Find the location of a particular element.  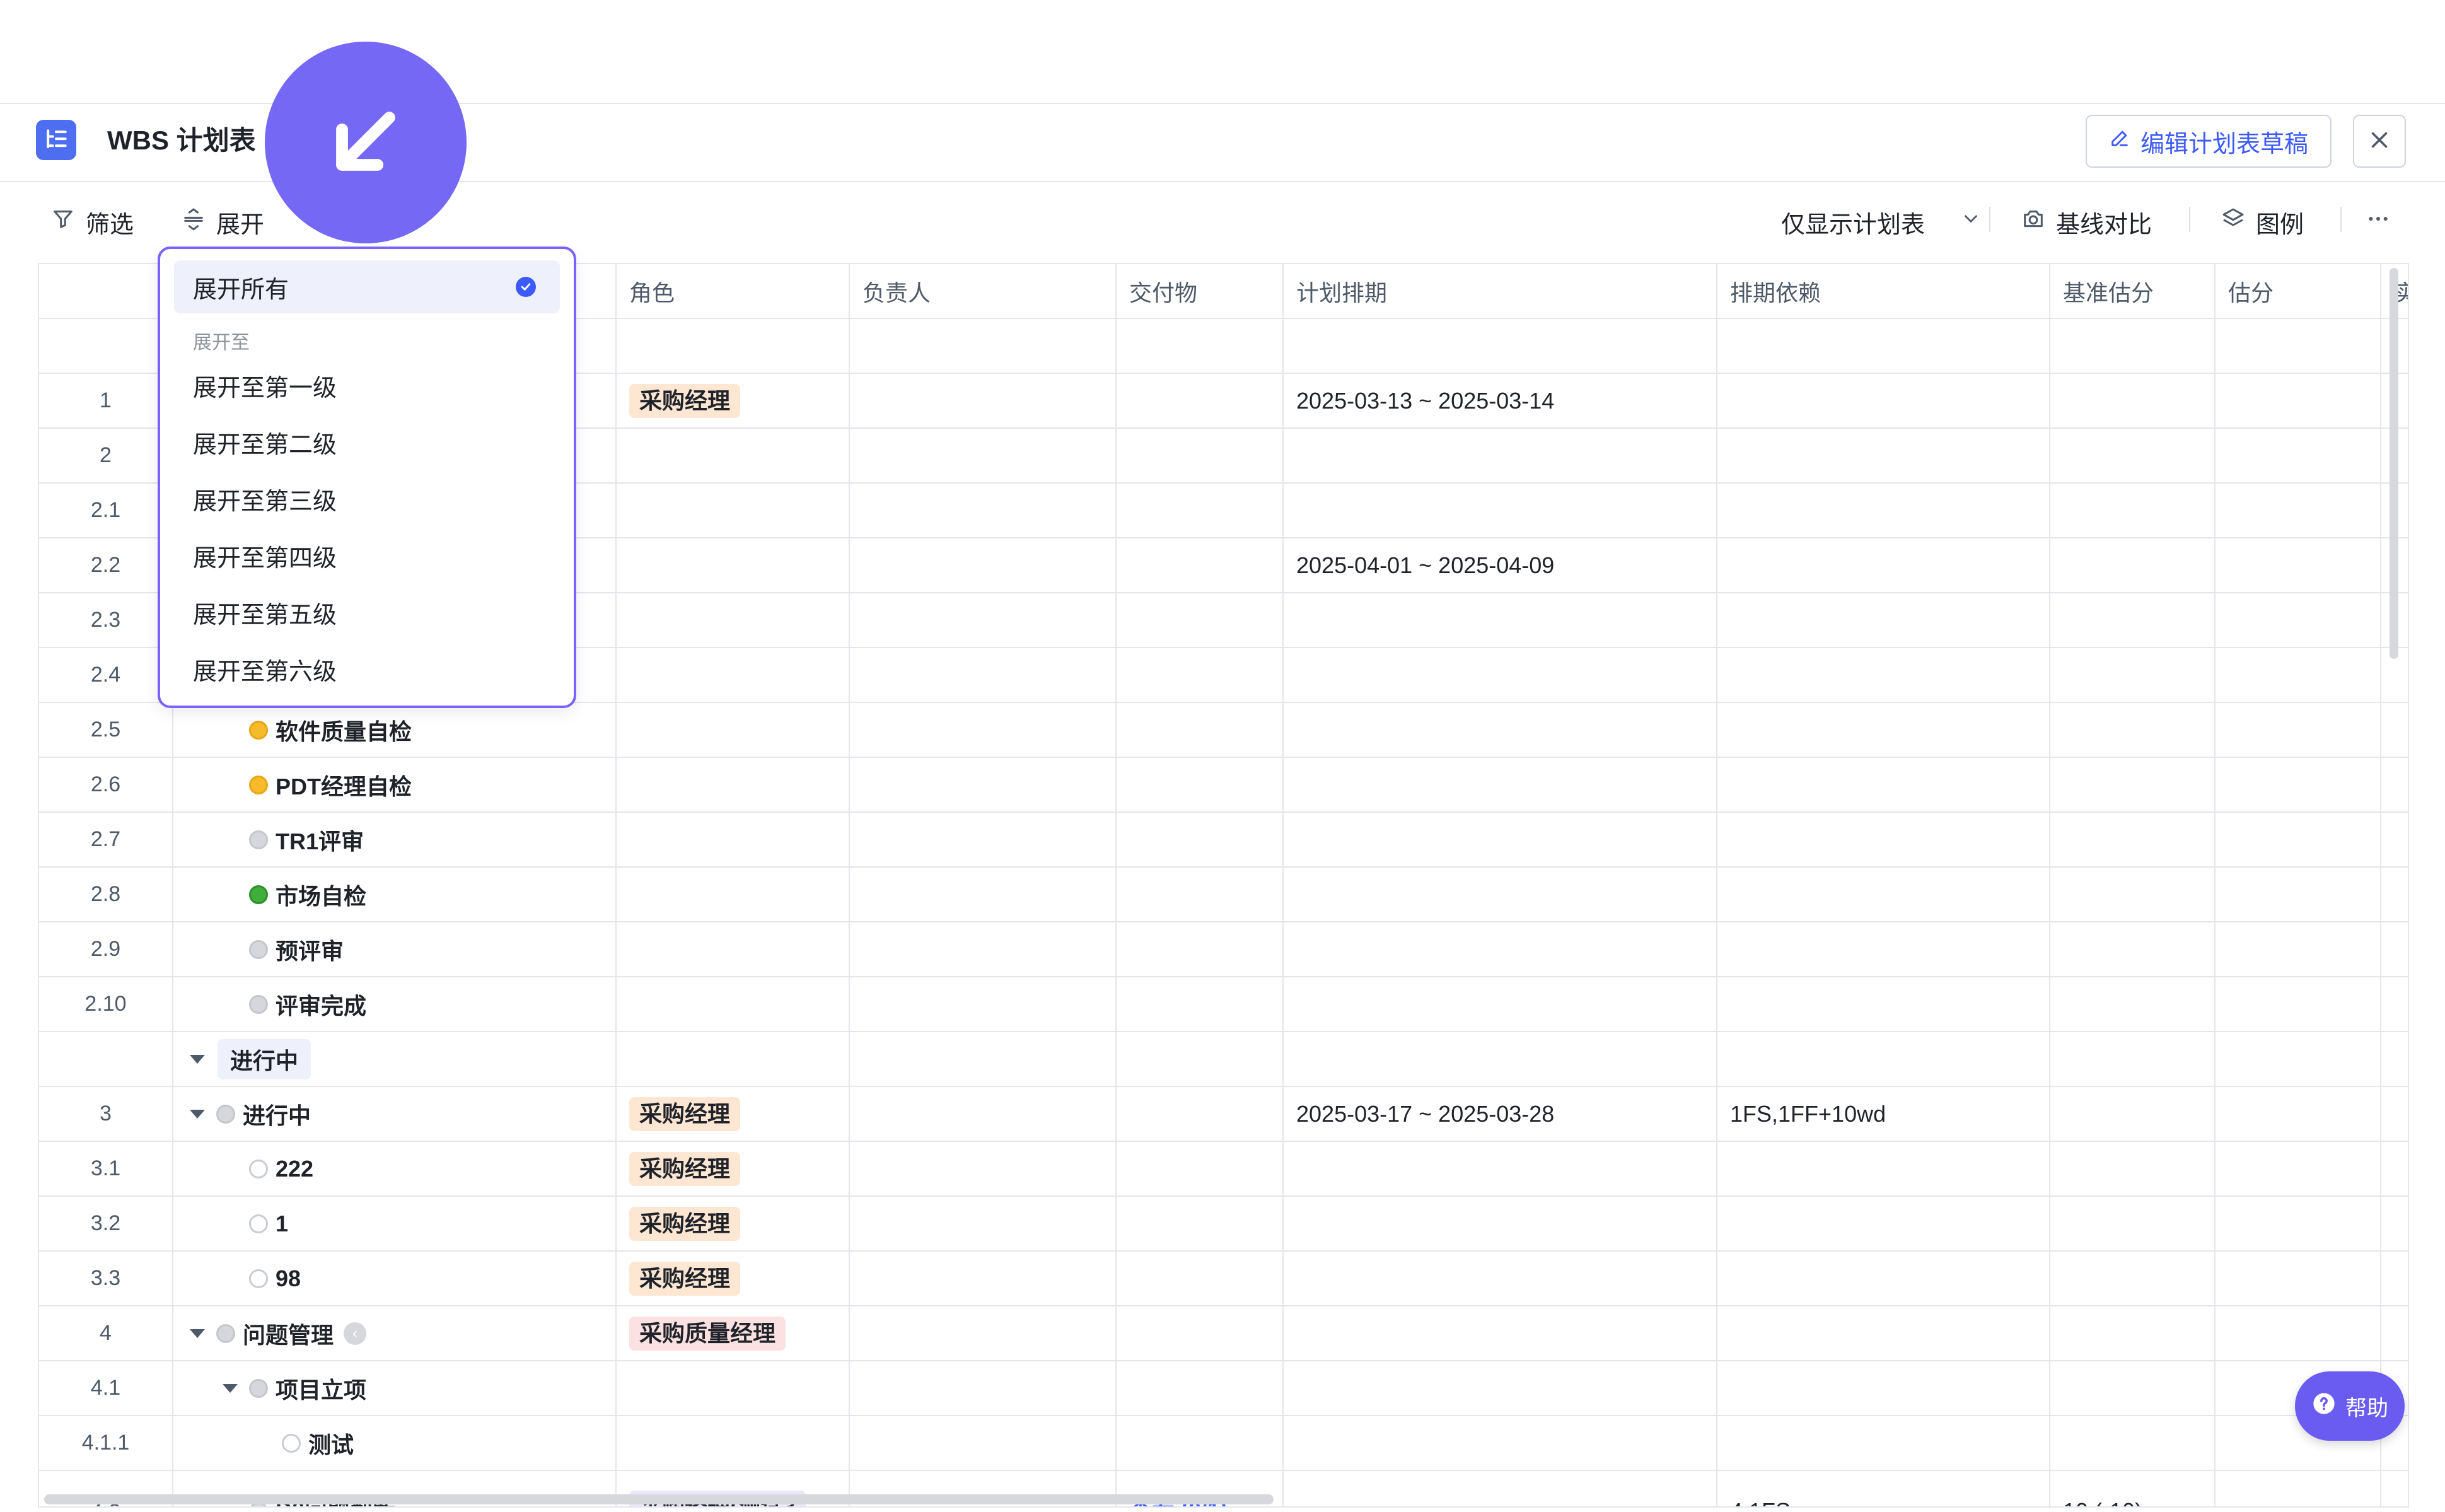

close-icon is located at coordinates (2379, 141).